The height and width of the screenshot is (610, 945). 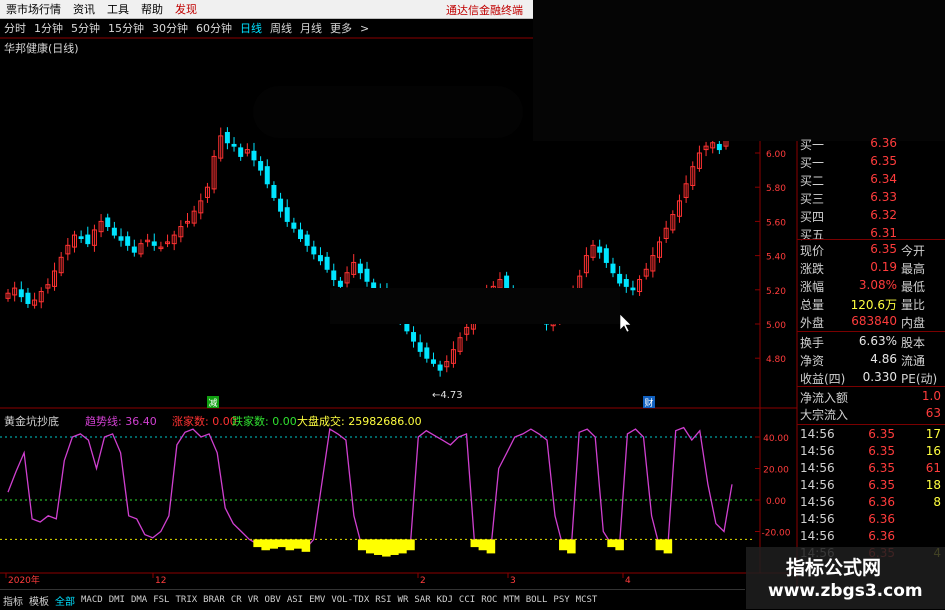 I want to click on indicator-tab-2: 全部, so click(x=65, y=600).